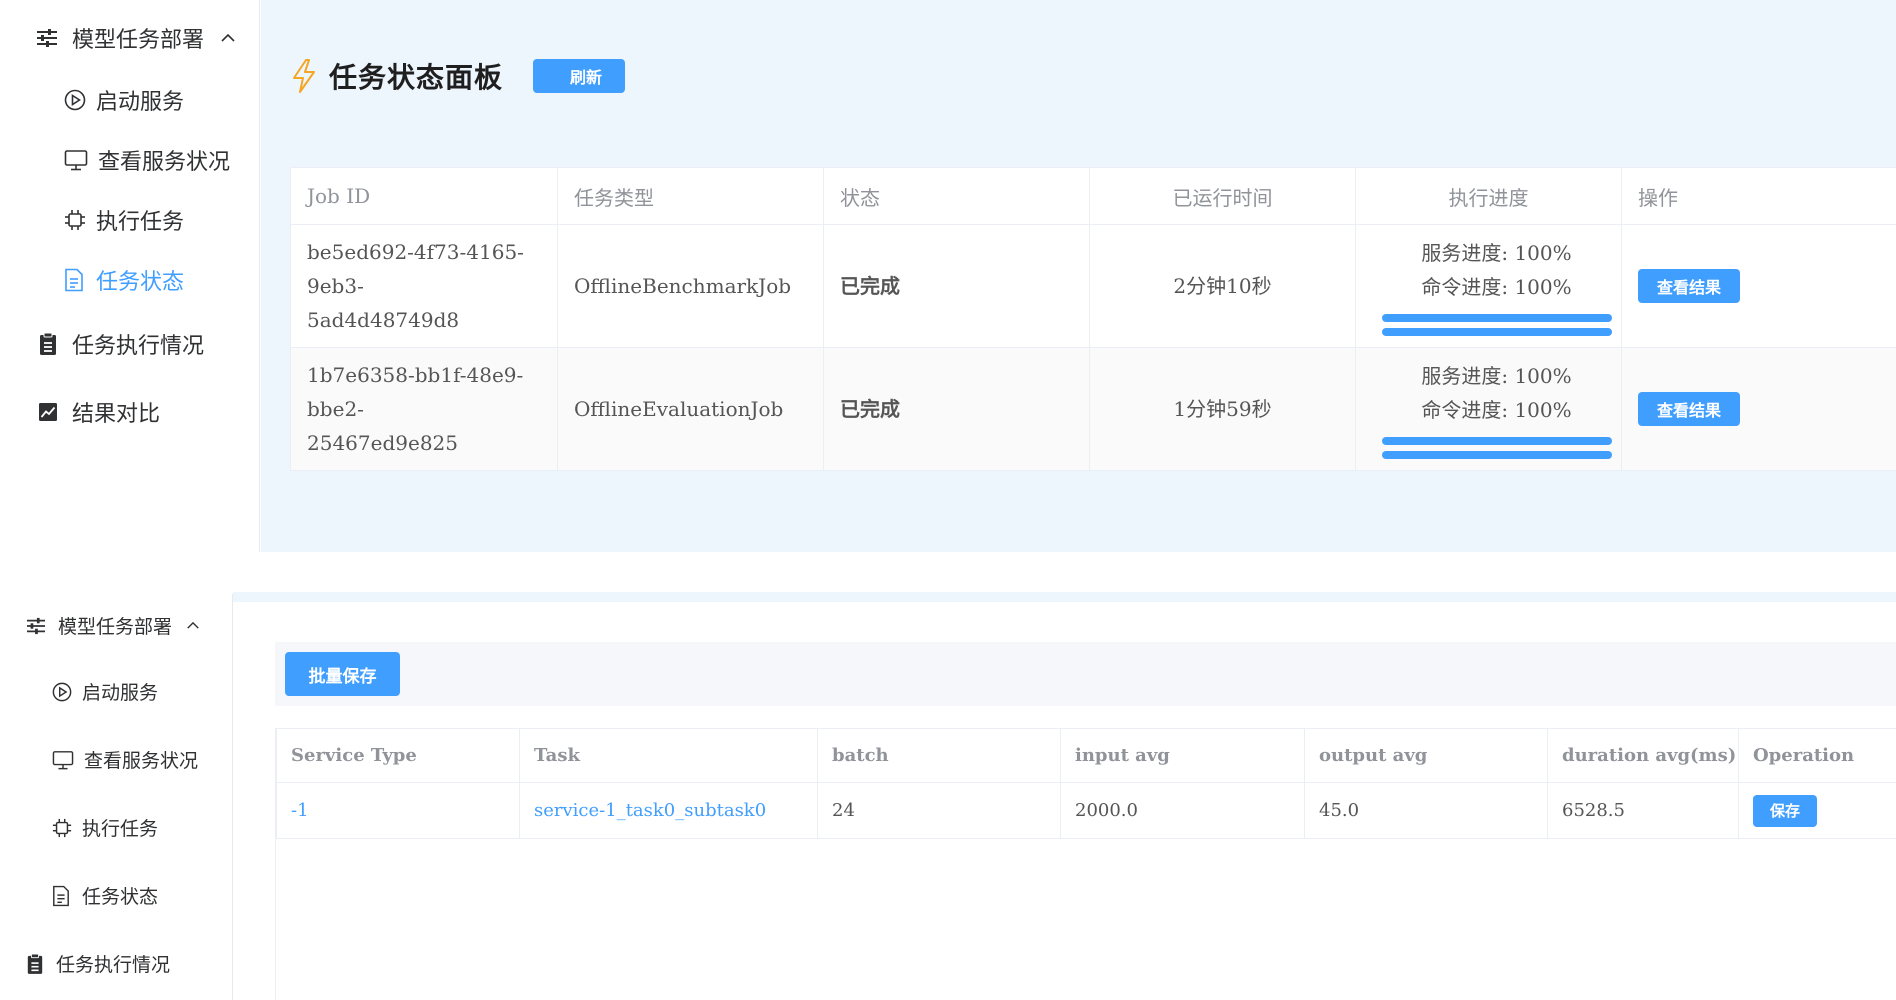 The height and width of the screenshot is (1000, 1896). I want to click on column-header: 已运行时间, so click(1222, 196).